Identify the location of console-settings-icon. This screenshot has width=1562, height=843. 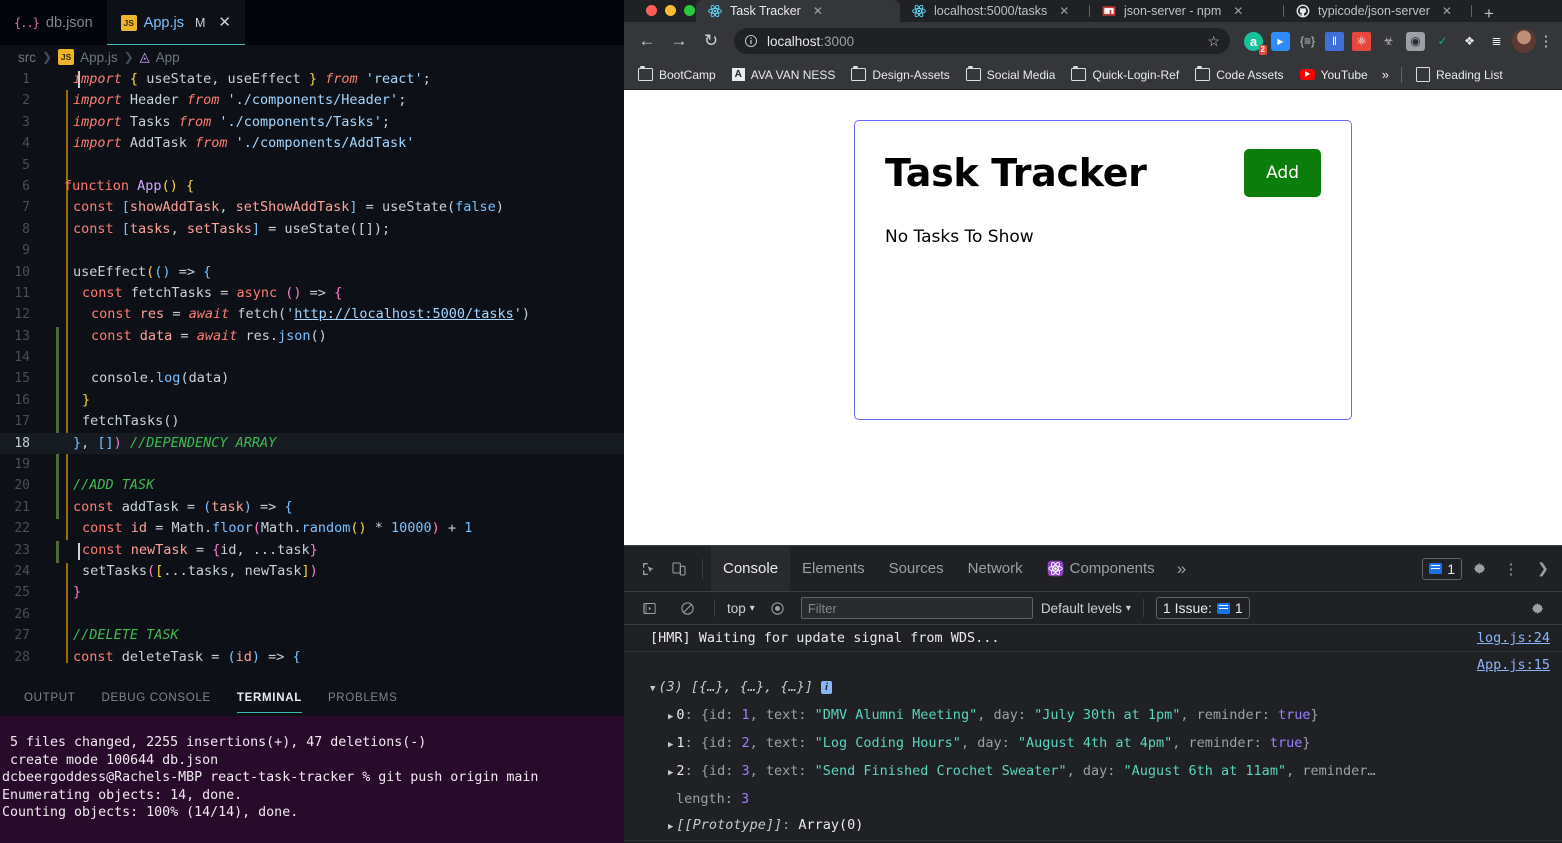
(1537, 608).